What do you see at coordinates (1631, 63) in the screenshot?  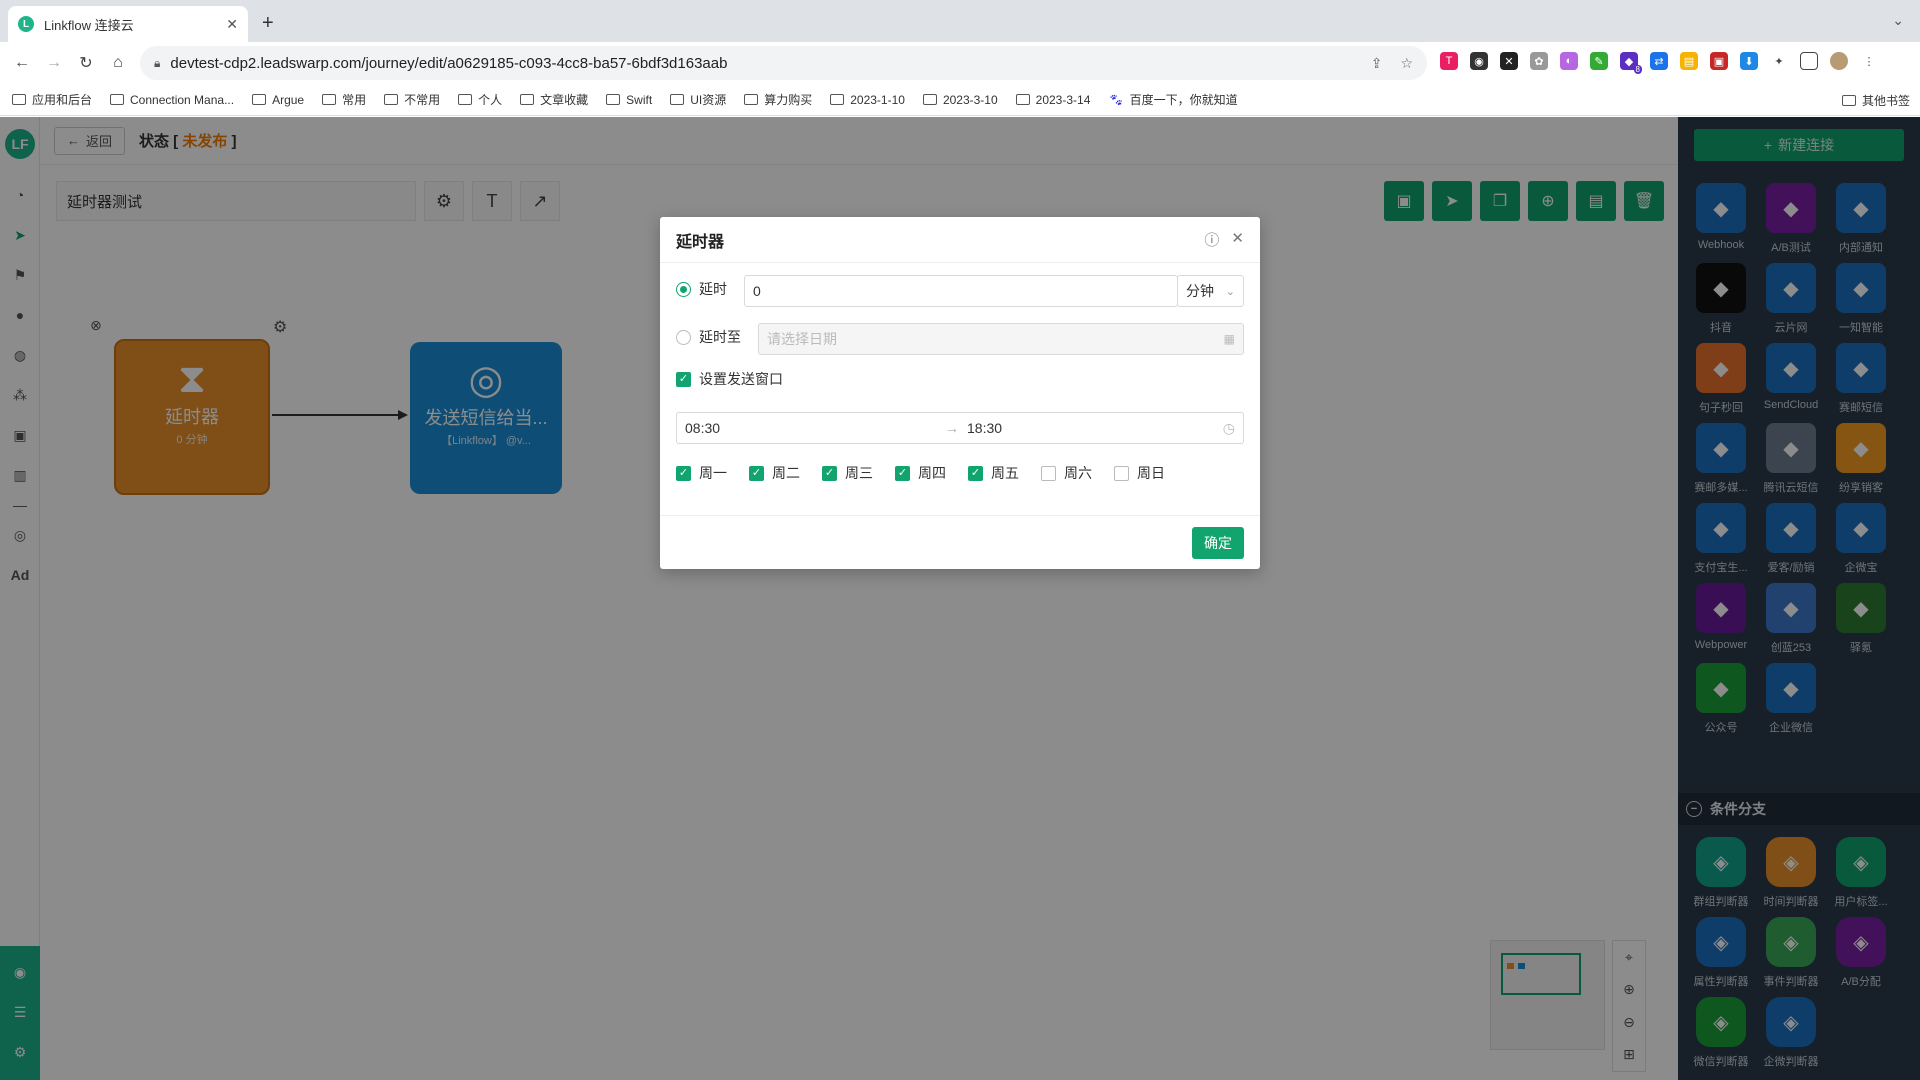 I see `extension-badge-icon: ◆ 8` at bounding box center [1631, 63].